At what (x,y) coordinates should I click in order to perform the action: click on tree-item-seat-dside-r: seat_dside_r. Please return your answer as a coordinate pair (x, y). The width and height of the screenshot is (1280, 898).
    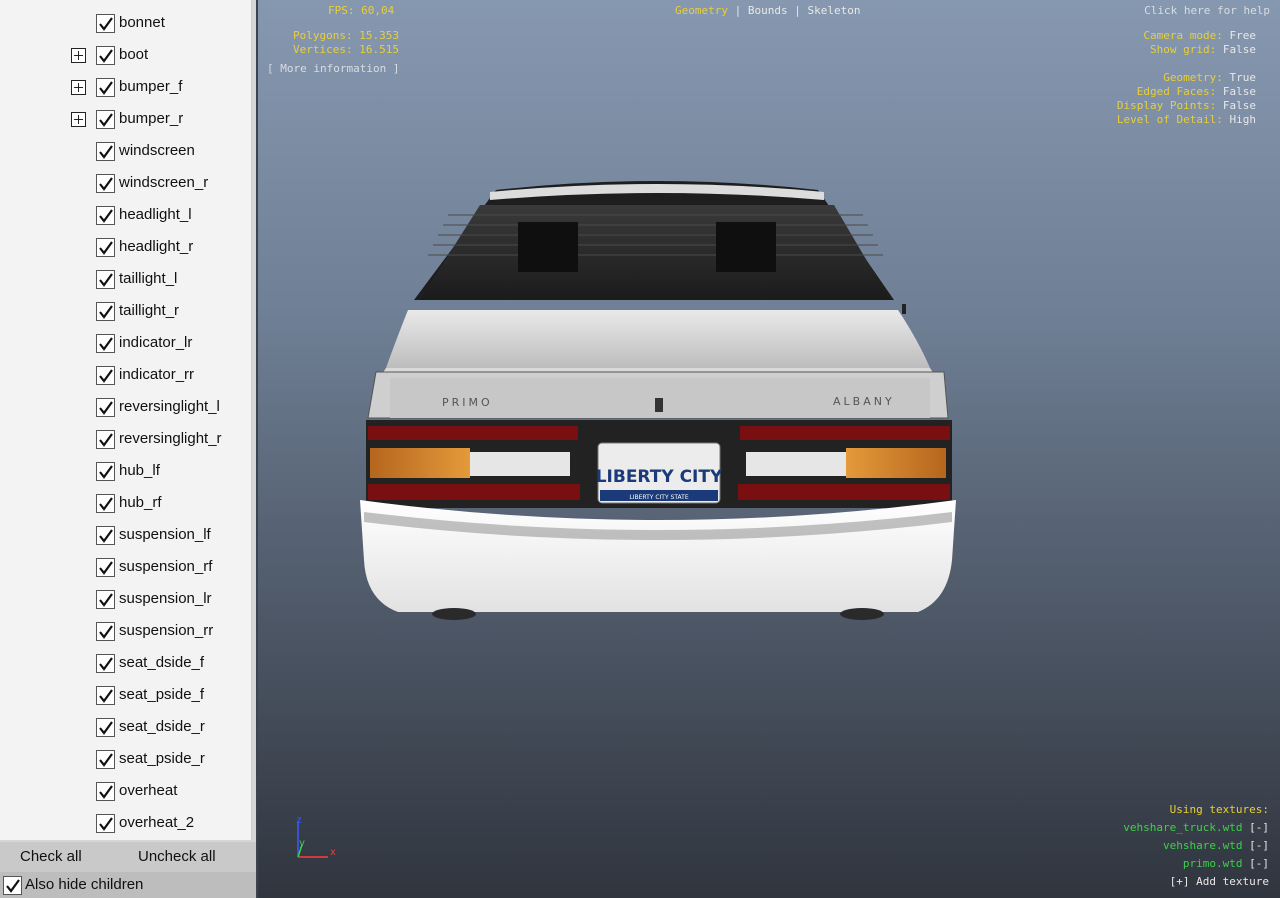
    Looking at the image, I should click on (125, 728).